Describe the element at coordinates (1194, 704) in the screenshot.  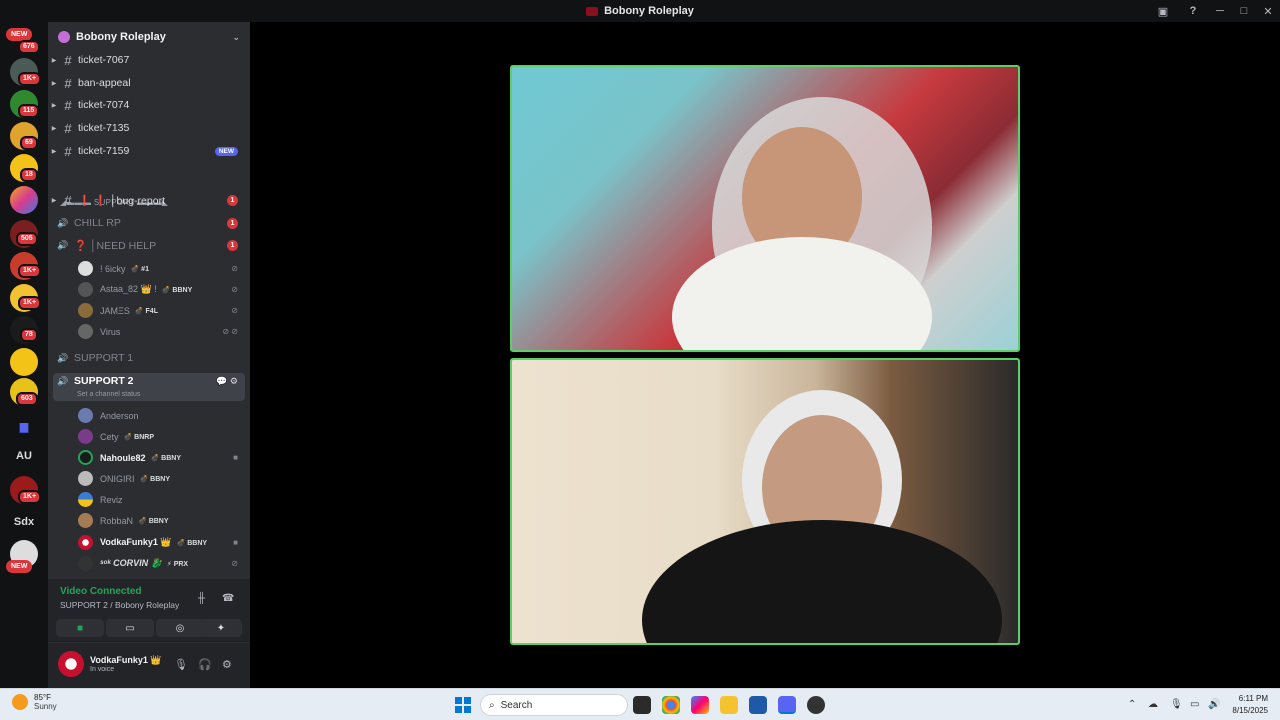
I see `display-icon: ▭` at that location.